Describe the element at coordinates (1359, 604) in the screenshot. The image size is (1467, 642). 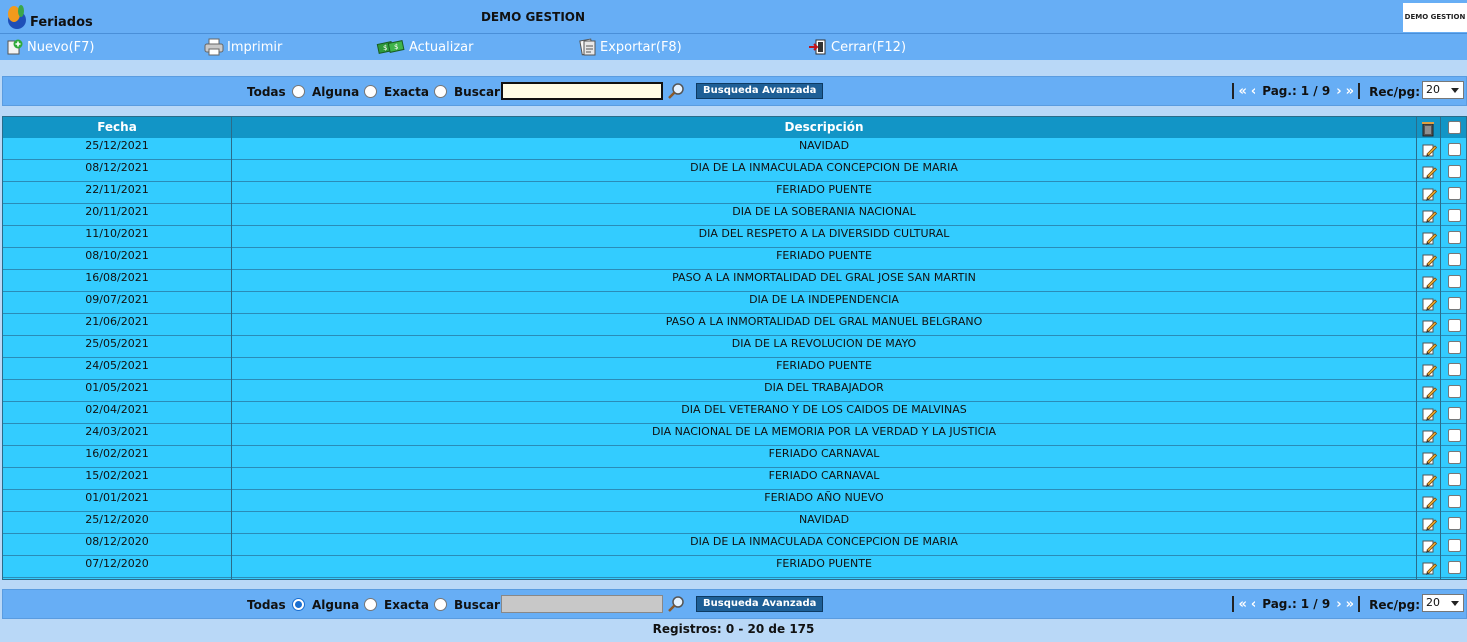
I see `pager-separator` at that location.